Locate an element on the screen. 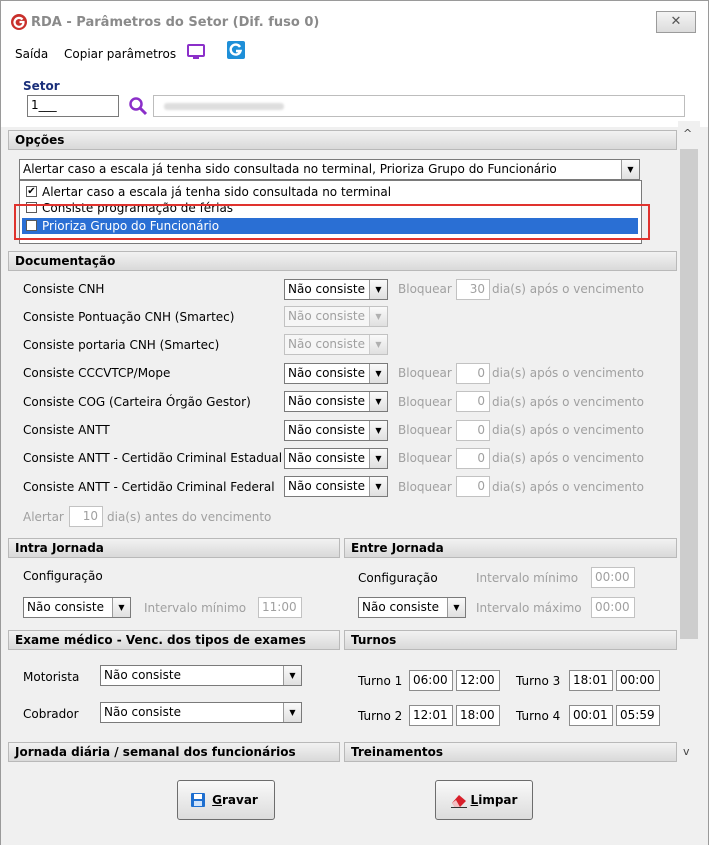  checkbox-checked: ✔ is located at coordinates (31, 191).